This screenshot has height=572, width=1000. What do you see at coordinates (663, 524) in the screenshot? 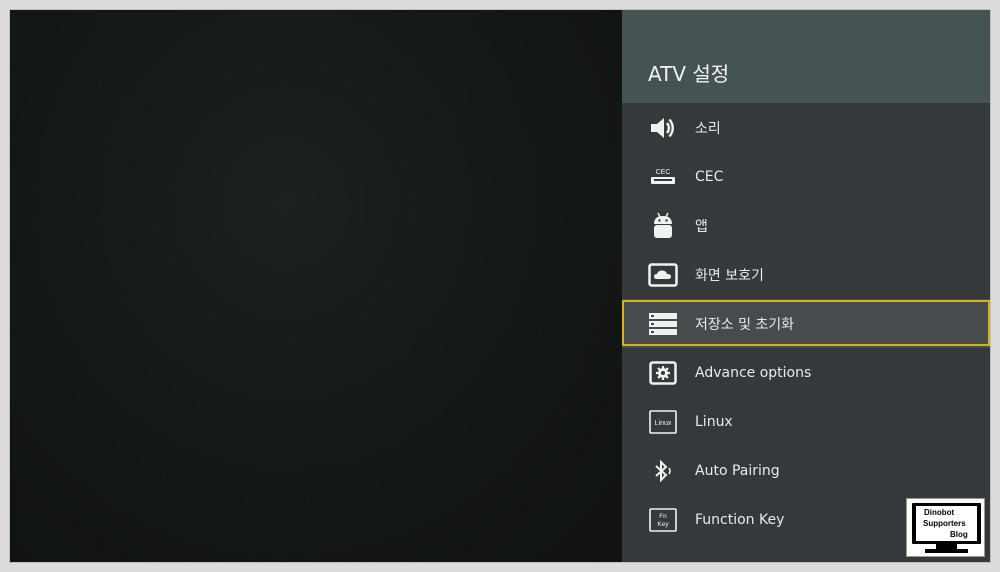
I see `key-icon-text: Key` at bounding box center [663, 524].